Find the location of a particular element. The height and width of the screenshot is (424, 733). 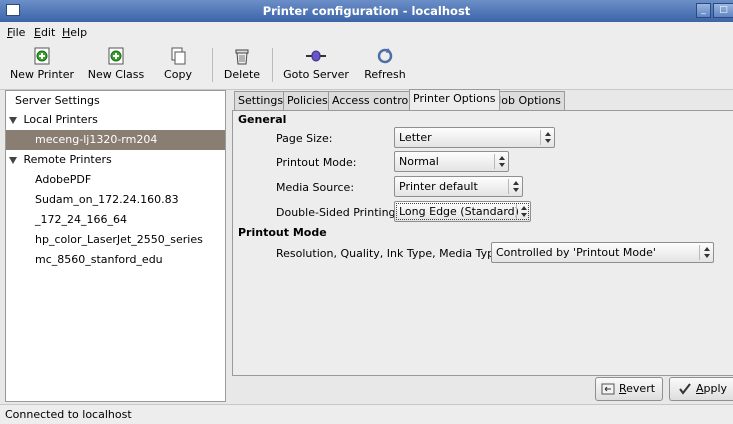

tab-policies: Policies is located at coordinates (307, 100).